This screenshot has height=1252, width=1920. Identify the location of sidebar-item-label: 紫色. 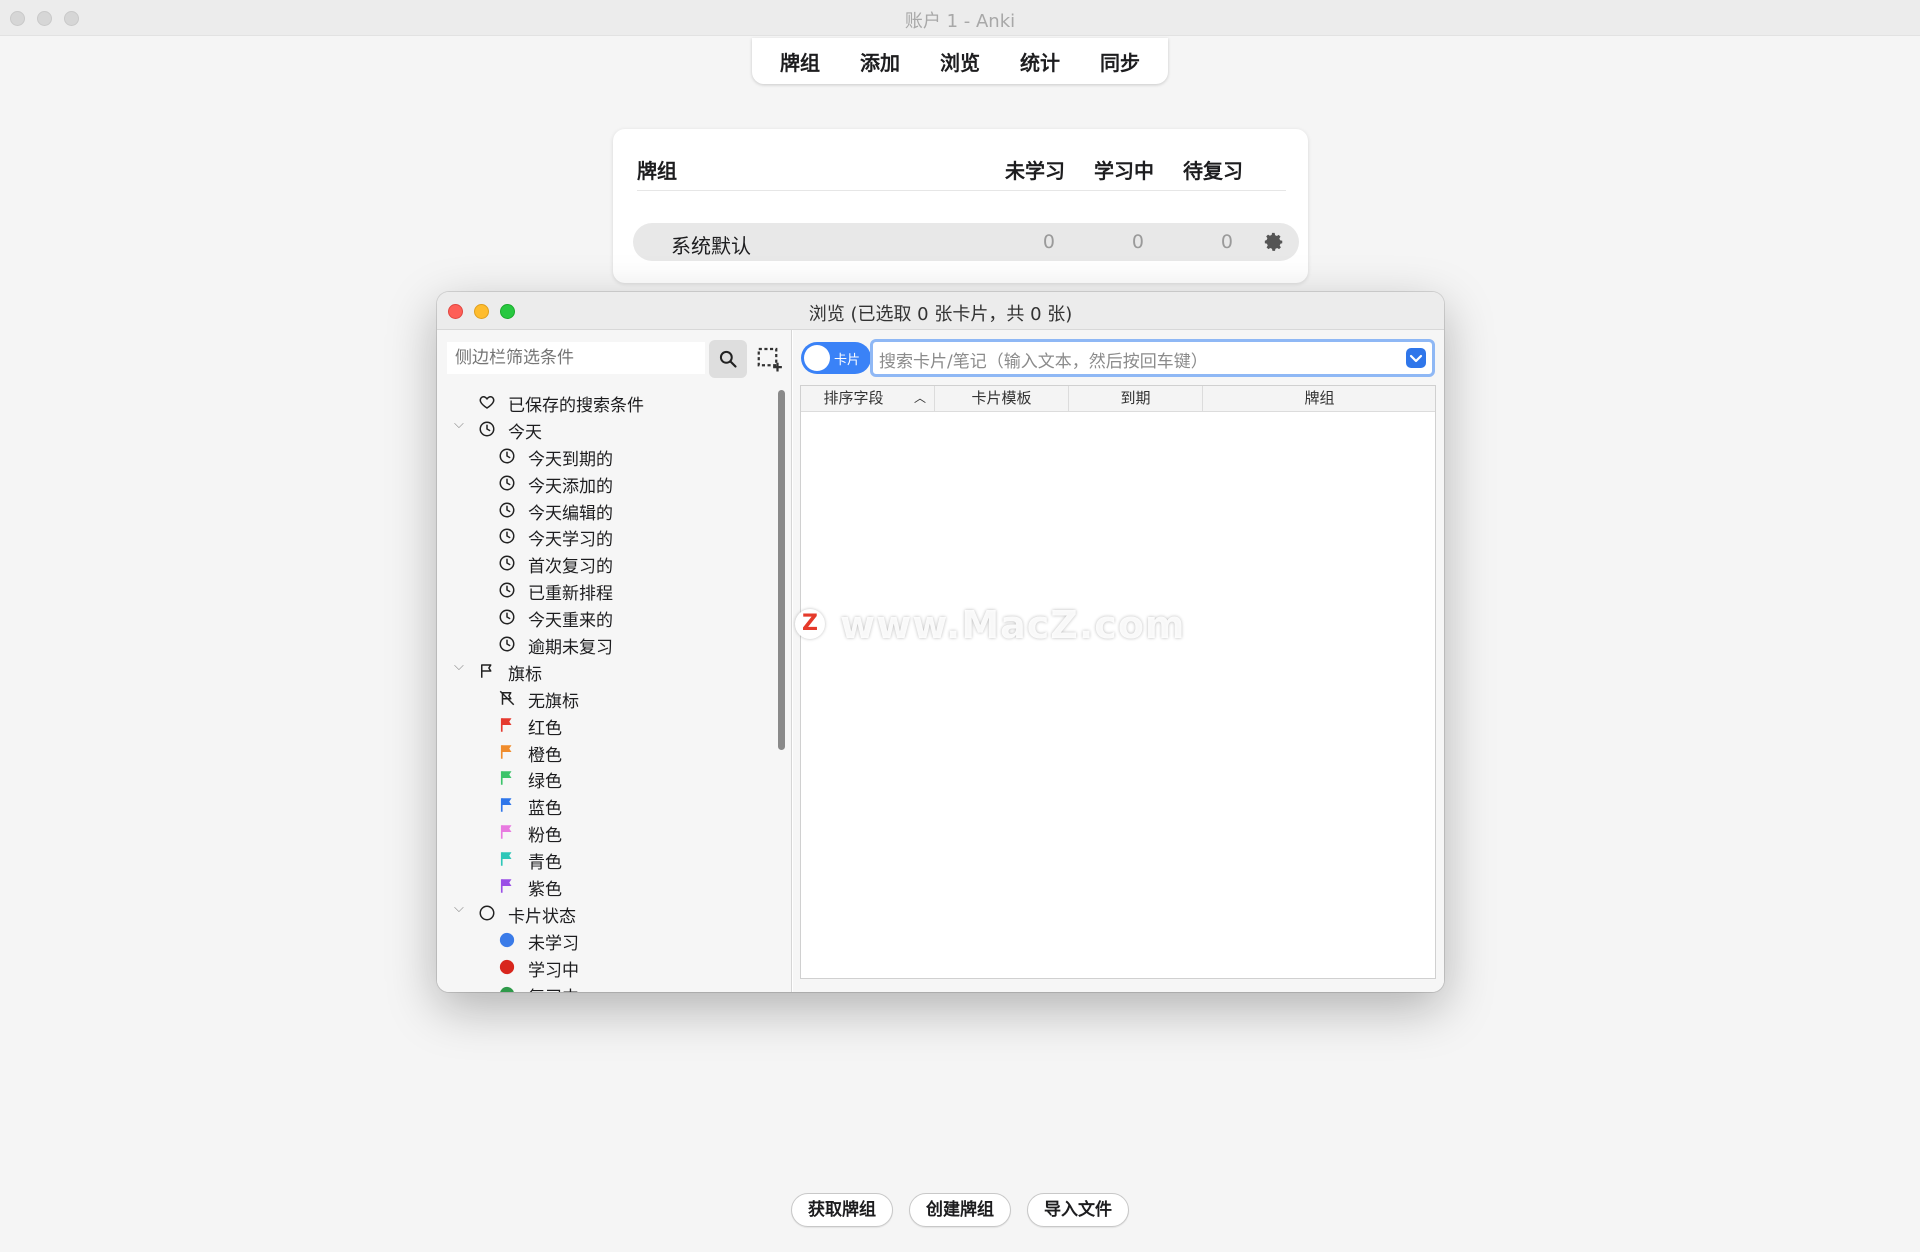
(545, 890).